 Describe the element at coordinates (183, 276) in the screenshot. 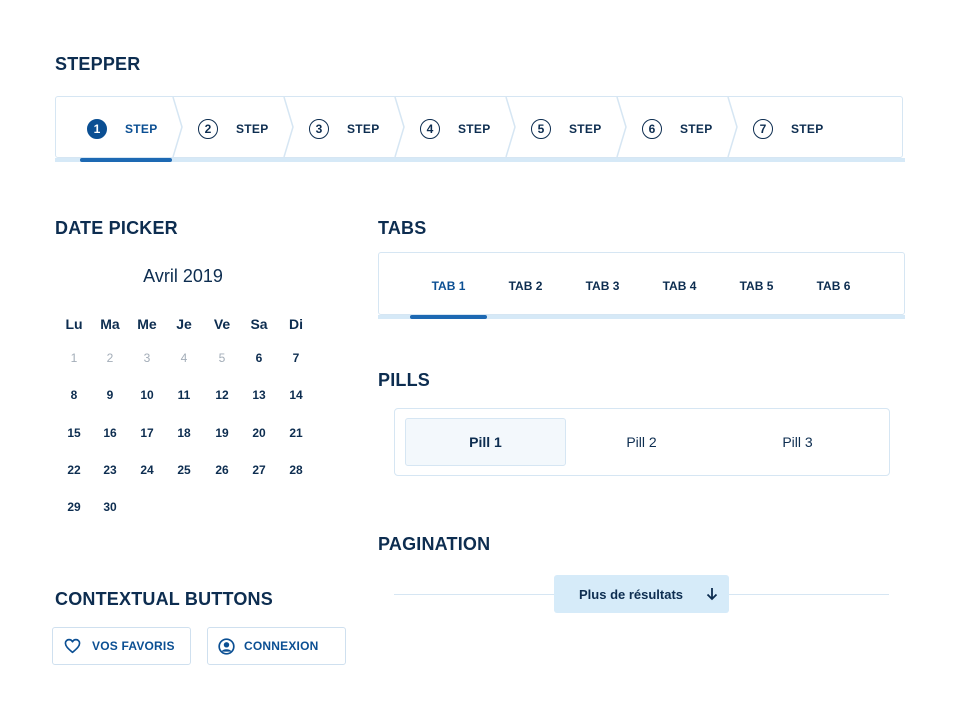

I see `calendar-month-title: Avril 2019` at that location.